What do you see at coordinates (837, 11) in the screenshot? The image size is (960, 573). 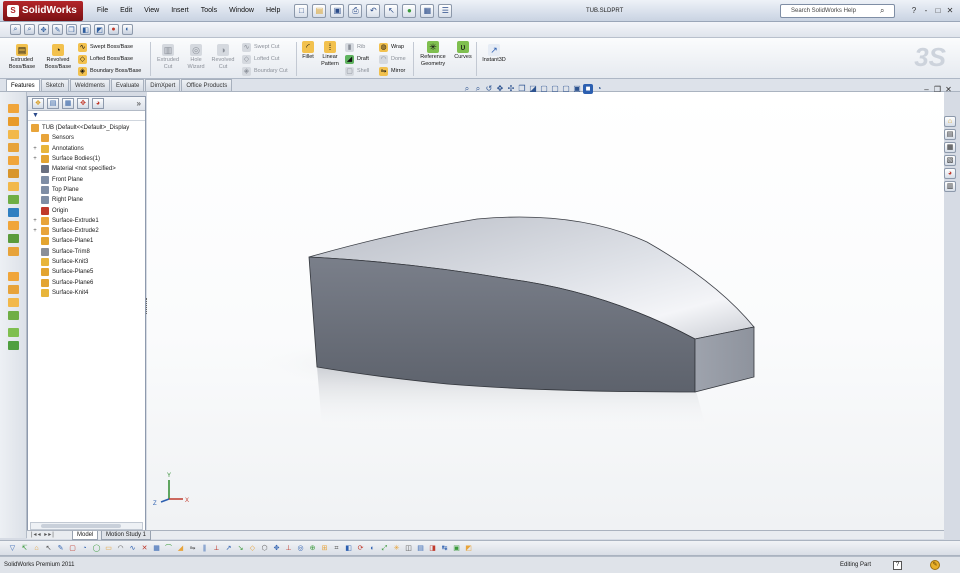 I see `search-help-input: Search SolidWorks Help` at bounding box center [837, 11].